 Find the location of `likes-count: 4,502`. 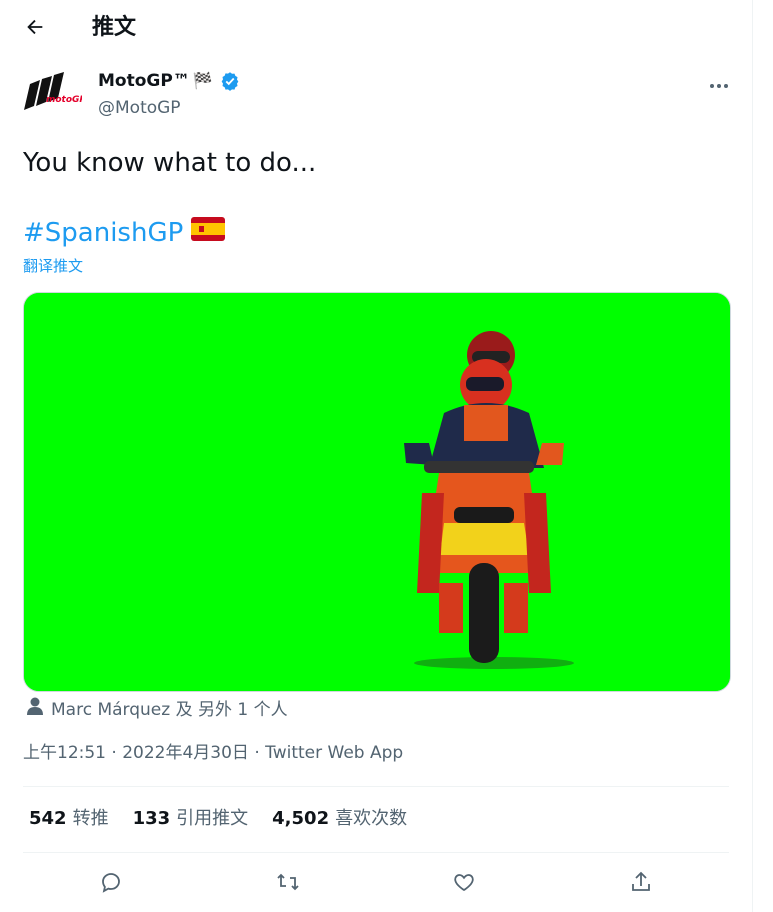

likes-count: 4,502 is located at coordinates (301, 818).